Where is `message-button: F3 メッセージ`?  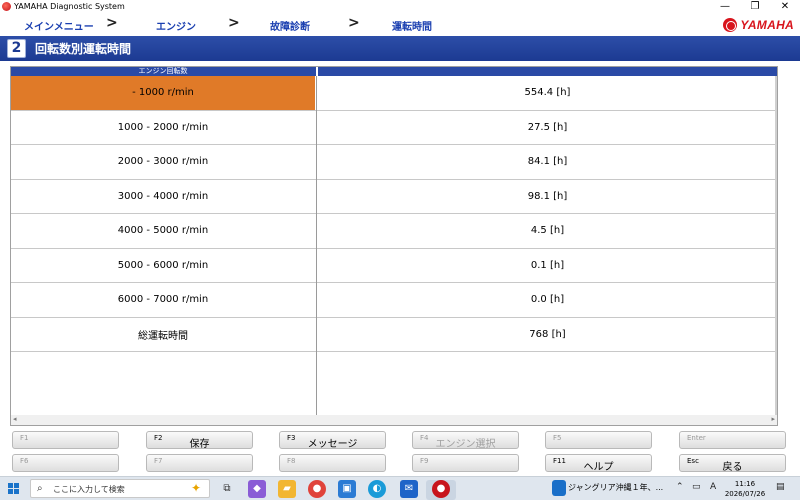 message-button: F3 メッセージ is located at coordinates (332, 440).